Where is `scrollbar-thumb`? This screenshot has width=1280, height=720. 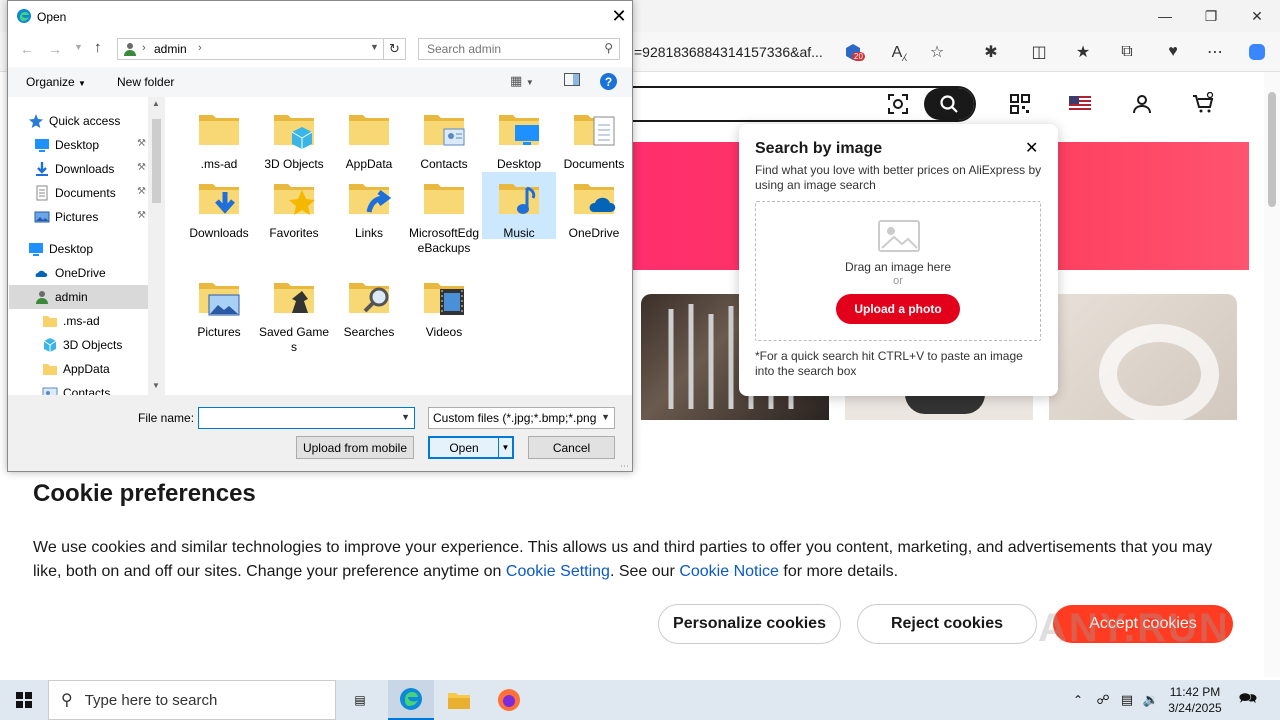
scrollbar-thumb is located at coordinates (1272, 149).